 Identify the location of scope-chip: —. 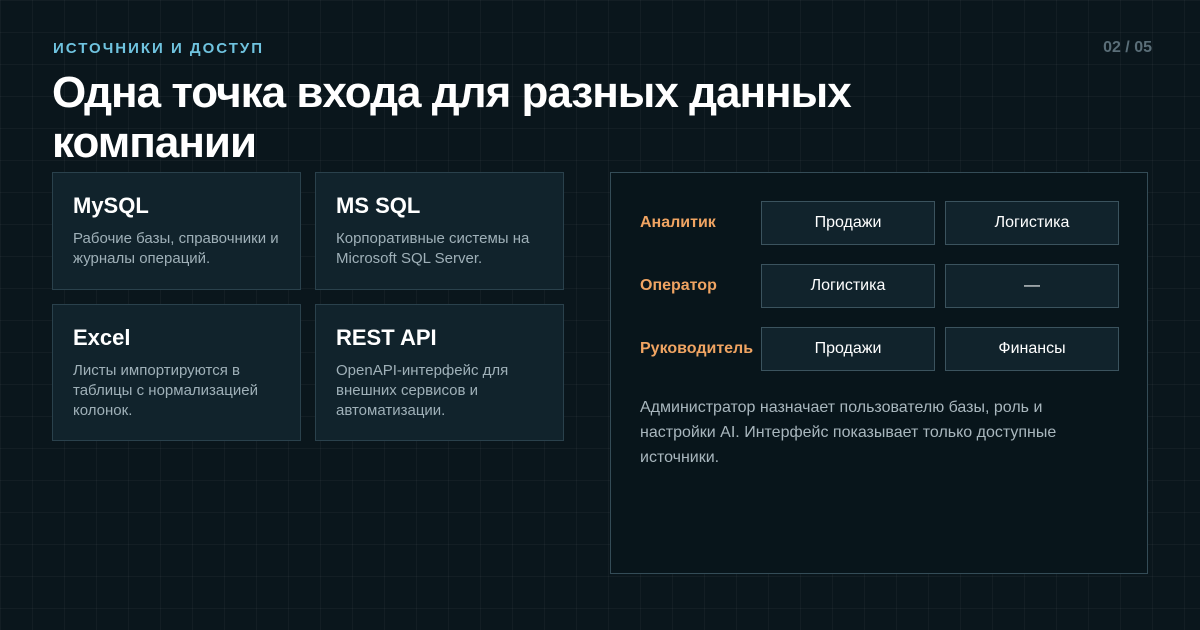
(1032, 286).